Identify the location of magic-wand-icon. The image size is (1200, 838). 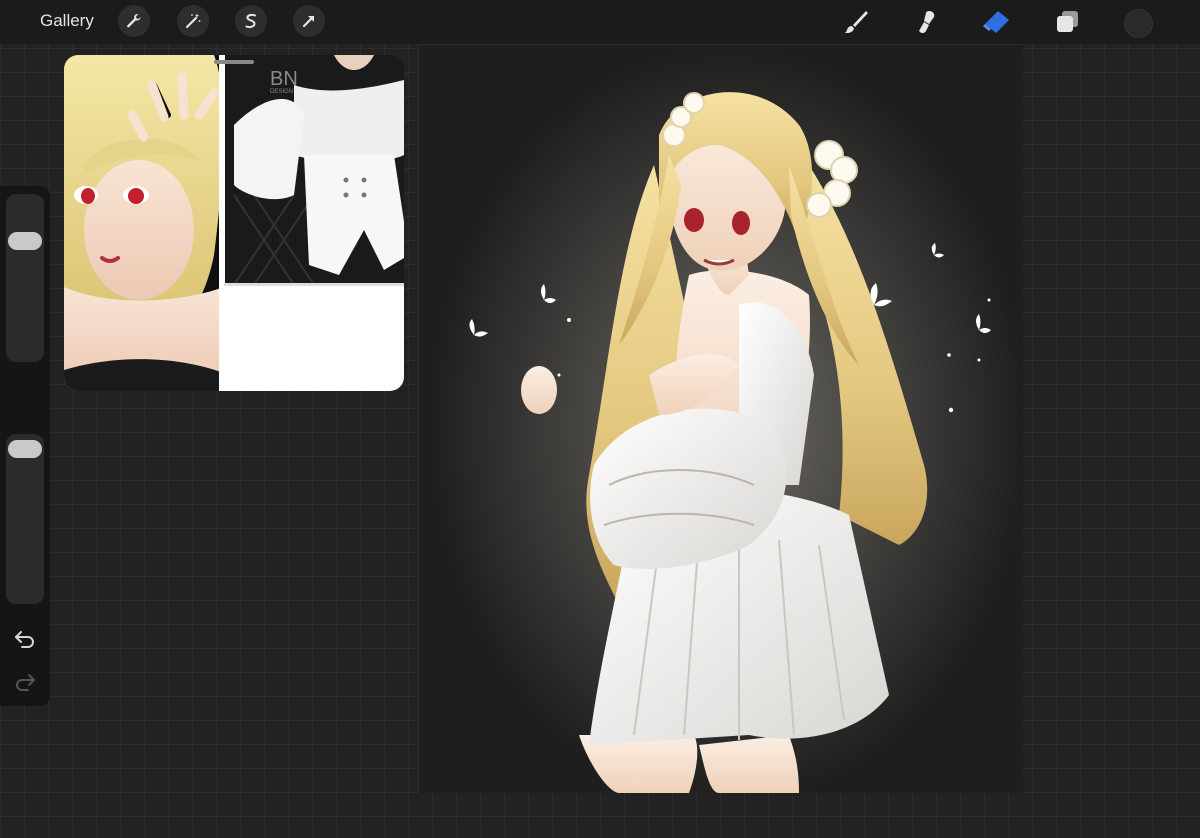
(193, 21).